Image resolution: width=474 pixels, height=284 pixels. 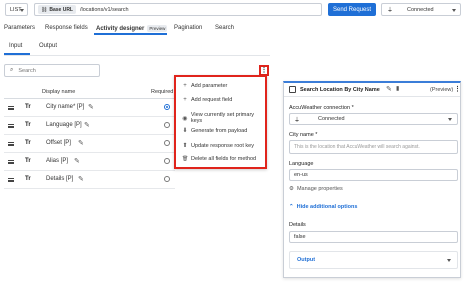 I want to click on manage-properties-label: Manage properties, so click(x=319, y=189).